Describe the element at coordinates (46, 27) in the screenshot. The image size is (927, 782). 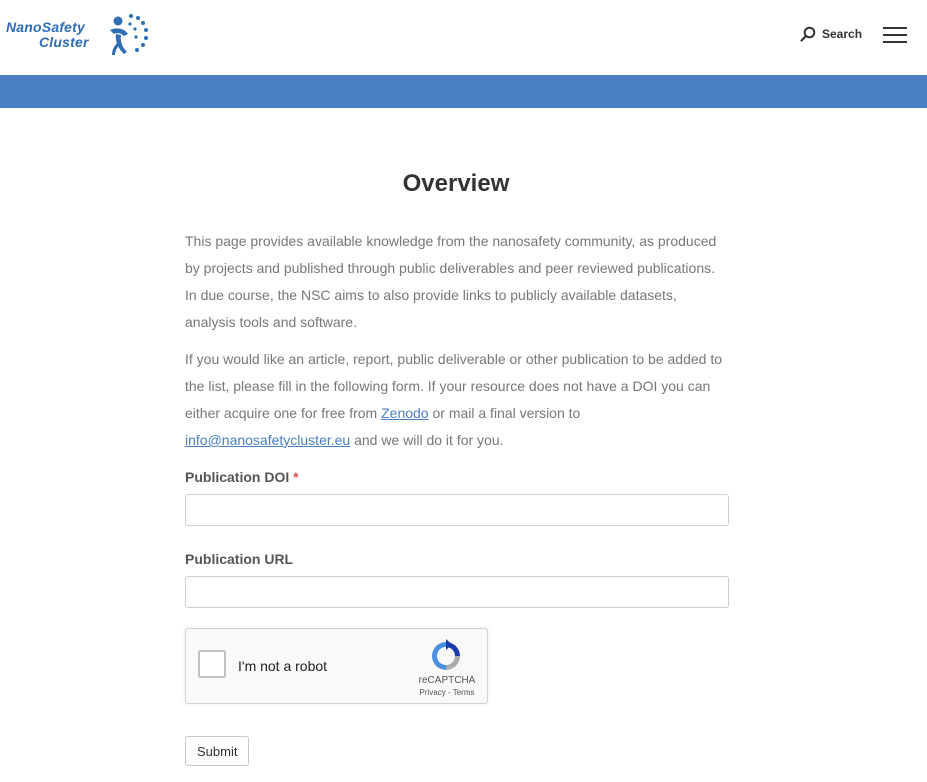
I see `logo-line-1: NanoSafety` at that location.